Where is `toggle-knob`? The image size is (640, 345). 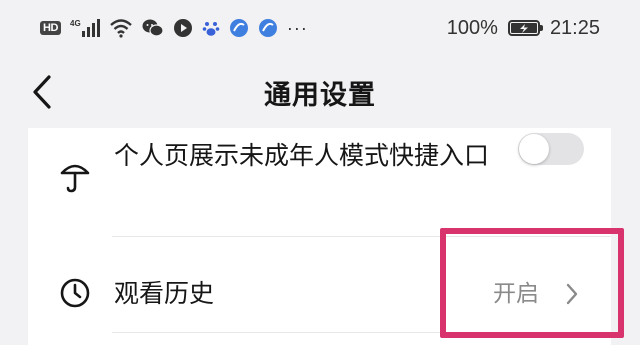 toggle-knob is located at coordinates (534, 149).